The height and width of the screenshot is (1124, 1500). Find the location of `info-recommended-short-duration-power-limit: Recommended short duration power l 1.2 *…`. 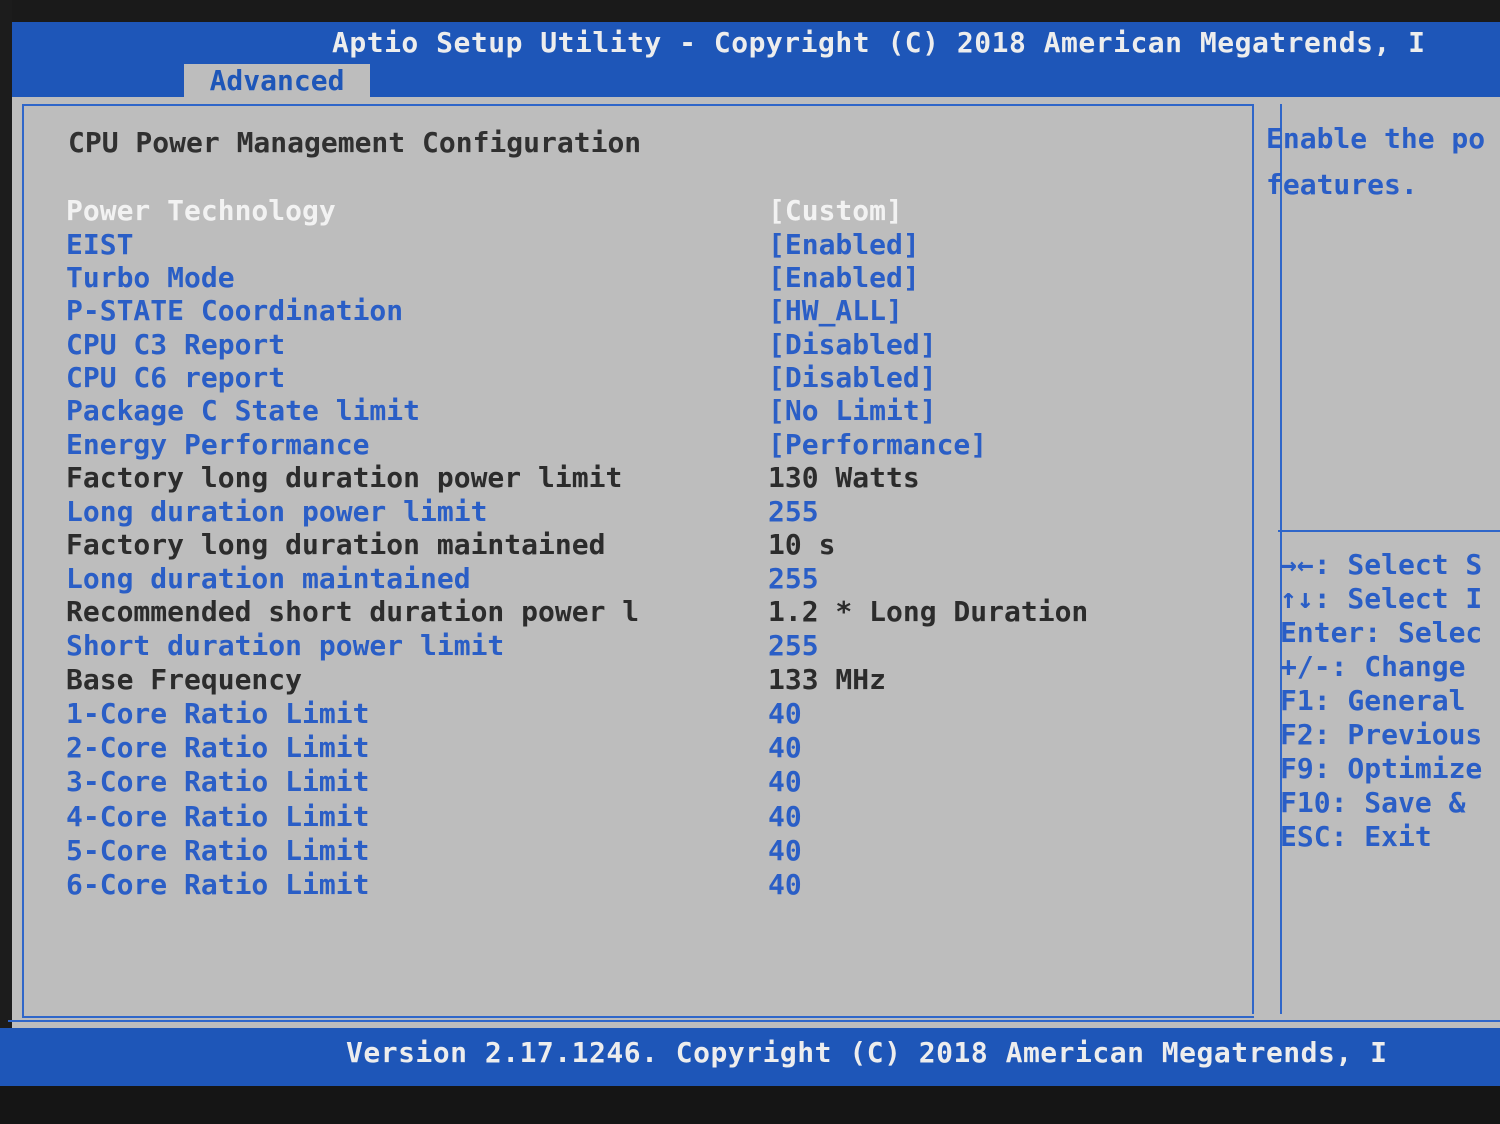

info-recommended-short-duration-power-limit: Recommended short duration power l 1.2 *… is located at coordinates (620, 611).